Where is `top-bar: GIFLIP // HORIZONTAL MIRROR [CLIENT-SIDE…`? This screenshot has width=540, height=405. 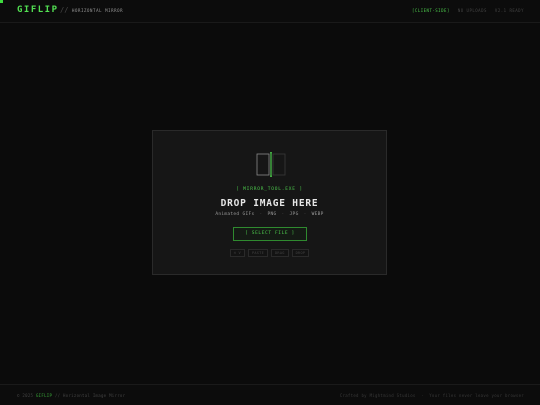 top-bar: GIFLIP // HORIZONTAL MIRROR [CLIENT-SIDE… is located at coordinates (270, 11).